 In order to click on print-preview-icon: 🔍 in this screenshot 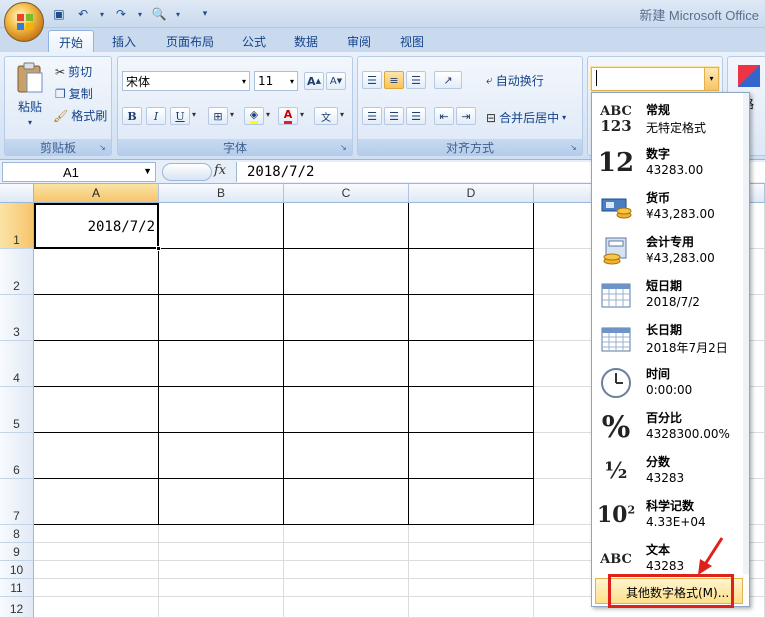, I will do `click(159, 14)`.